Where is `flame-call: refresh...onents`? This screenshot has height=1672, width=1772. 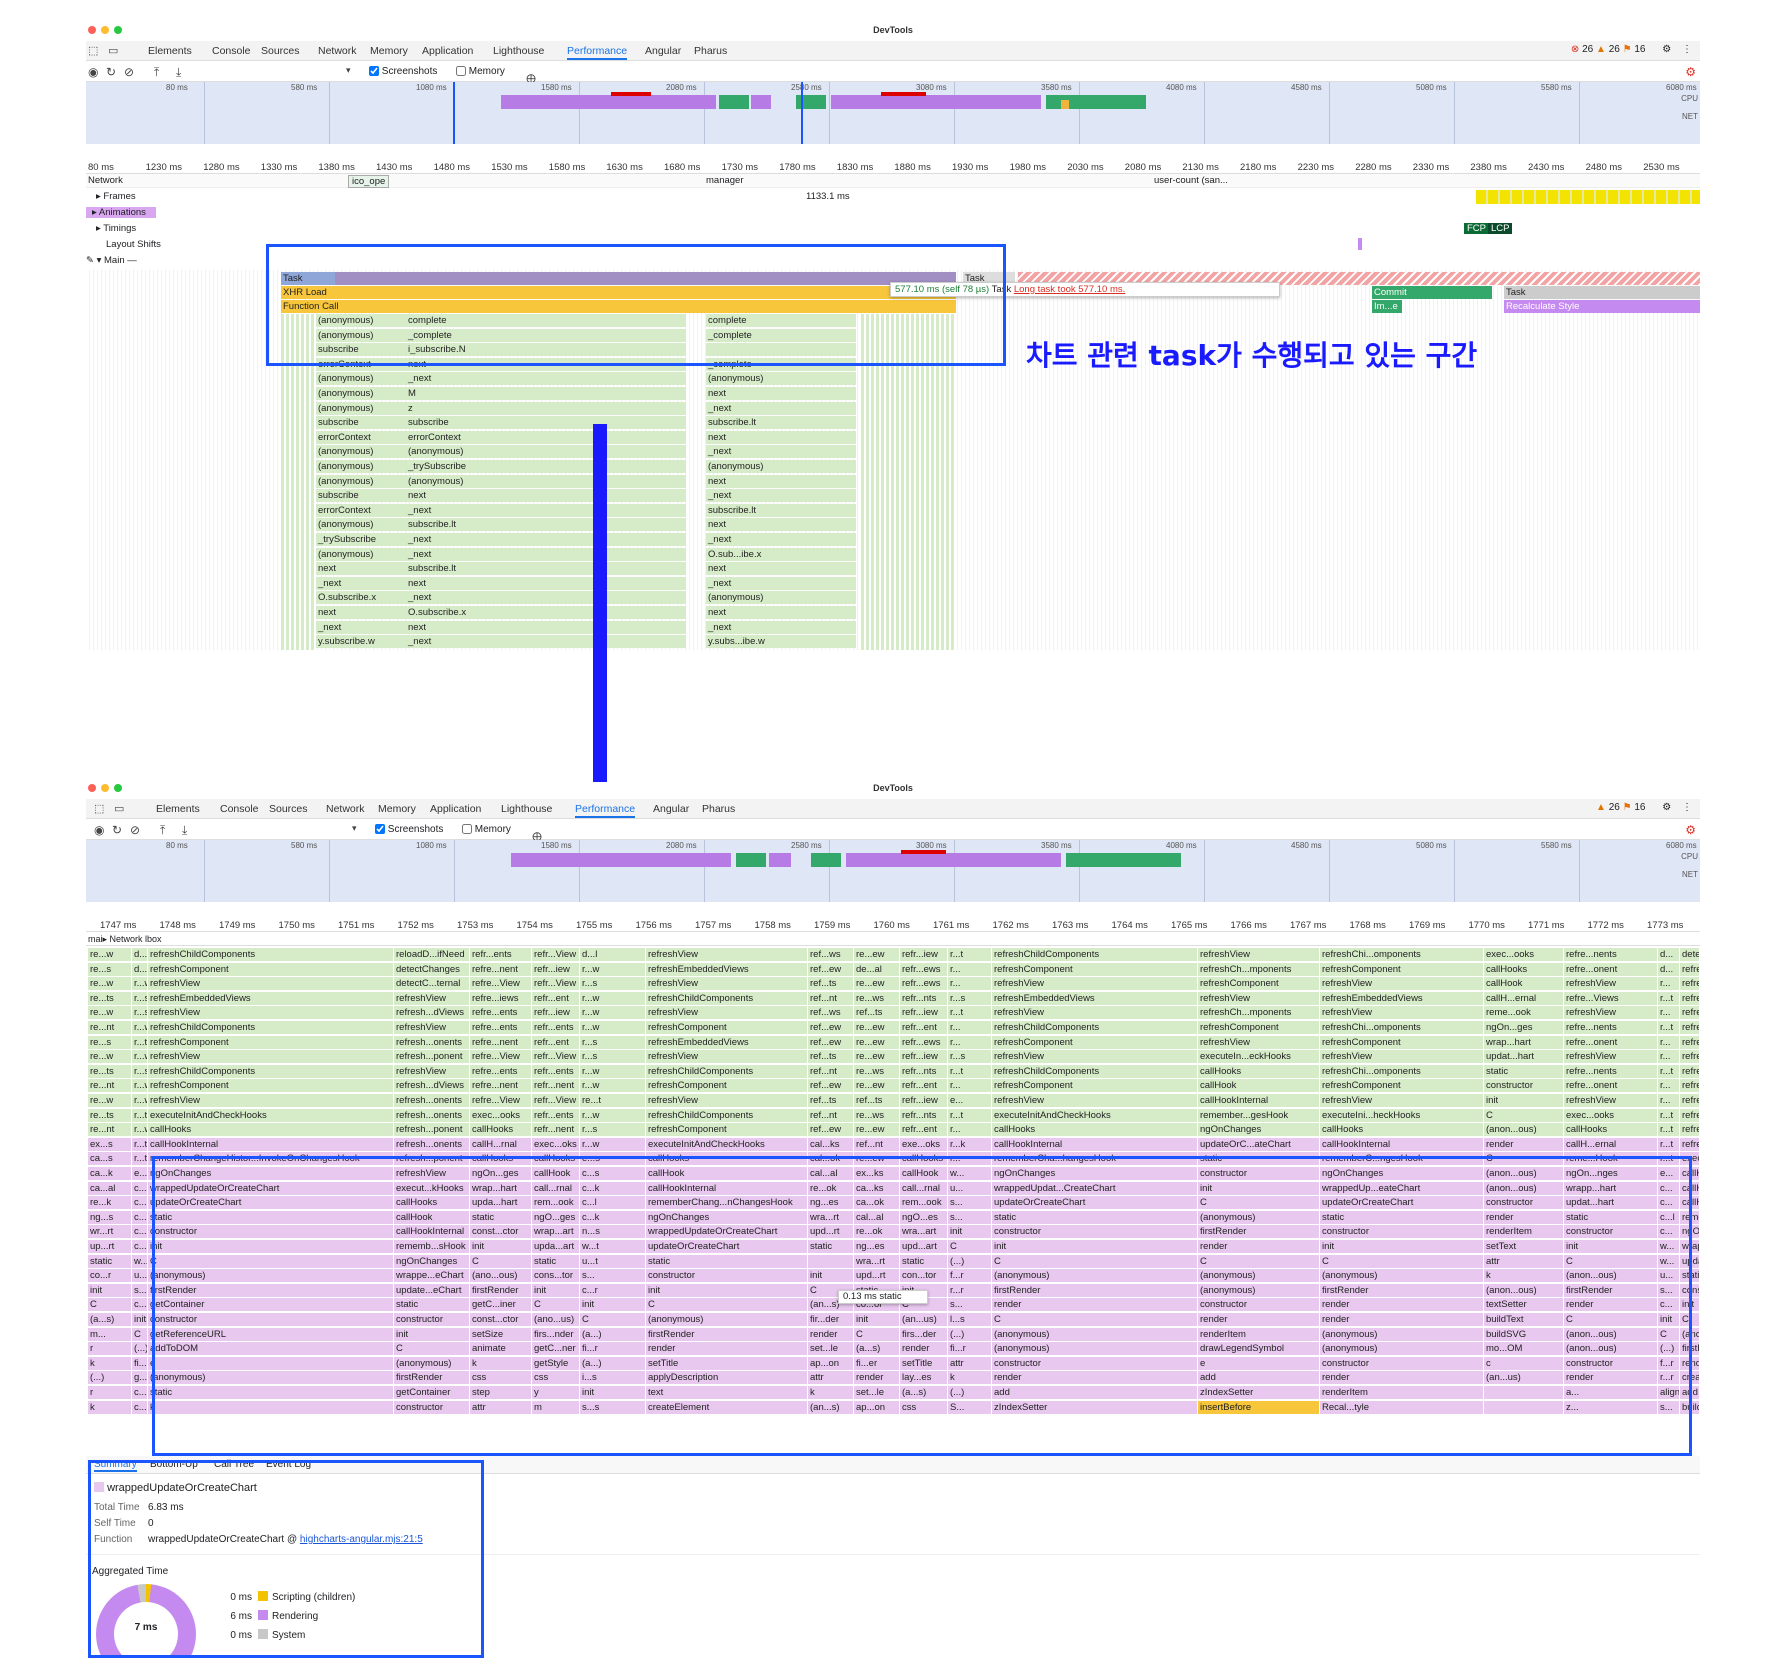 flame-call: refresh...onents is located at coordinates (431, 1100).